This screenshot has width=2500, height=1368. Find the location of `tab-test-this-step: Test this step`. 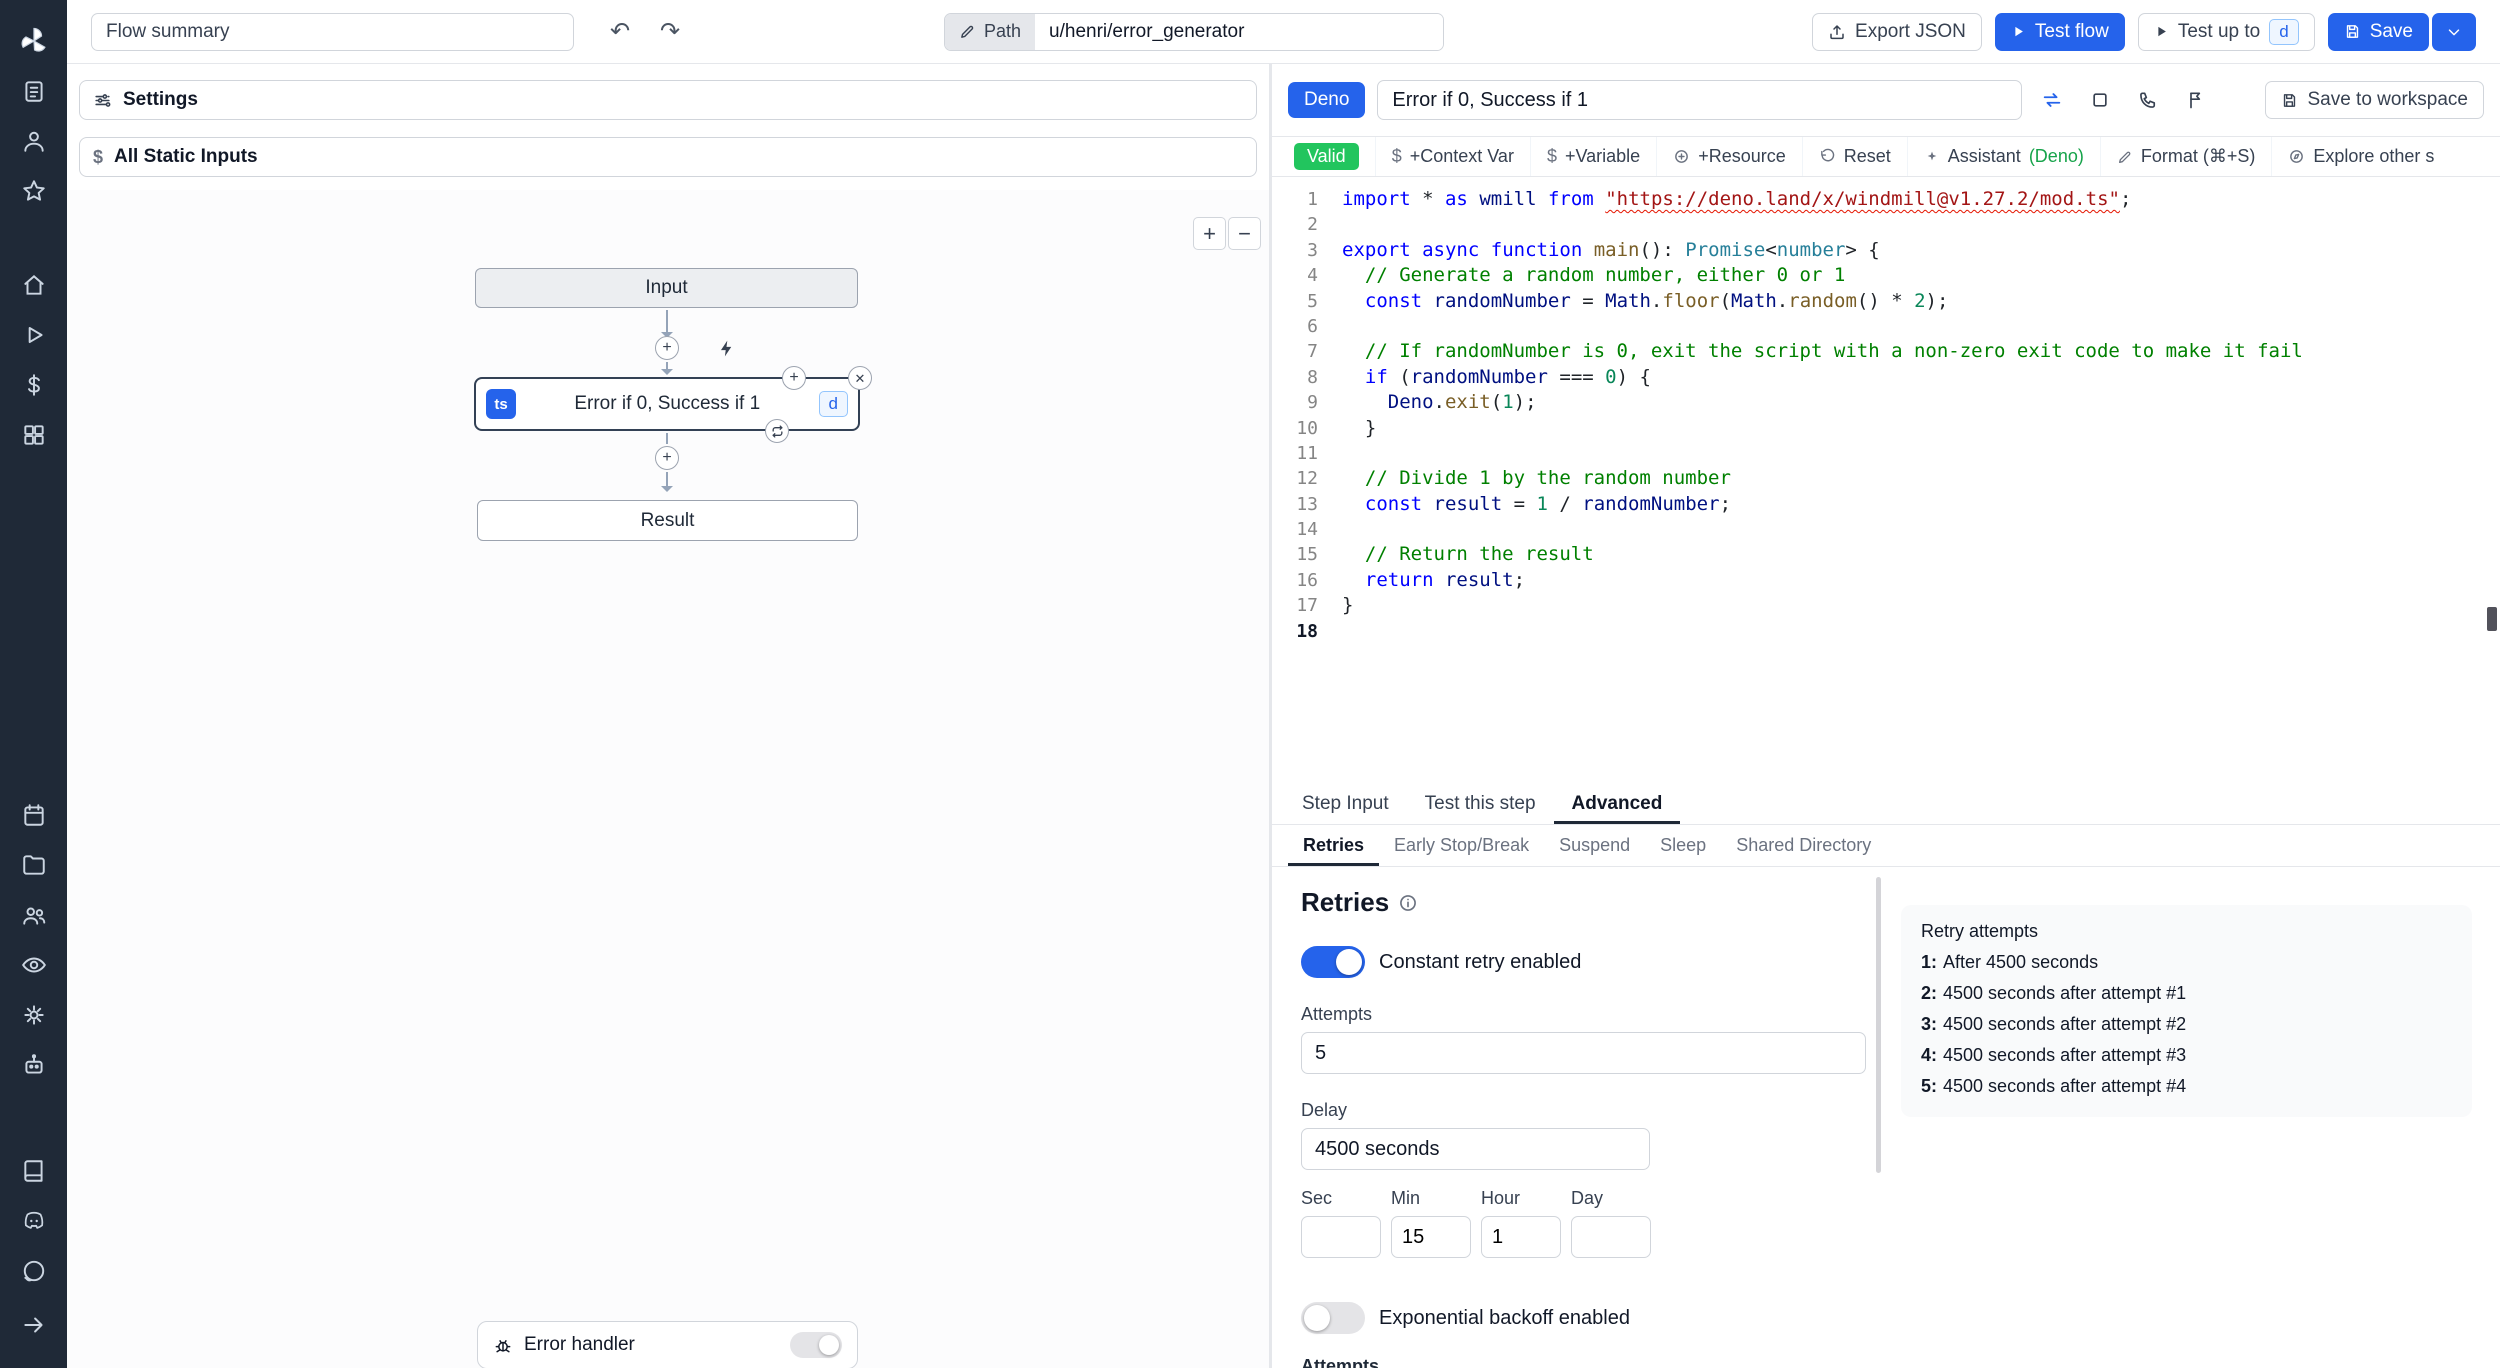

tab-test-this-step: Test this step is located at coordinates (1480, 804).